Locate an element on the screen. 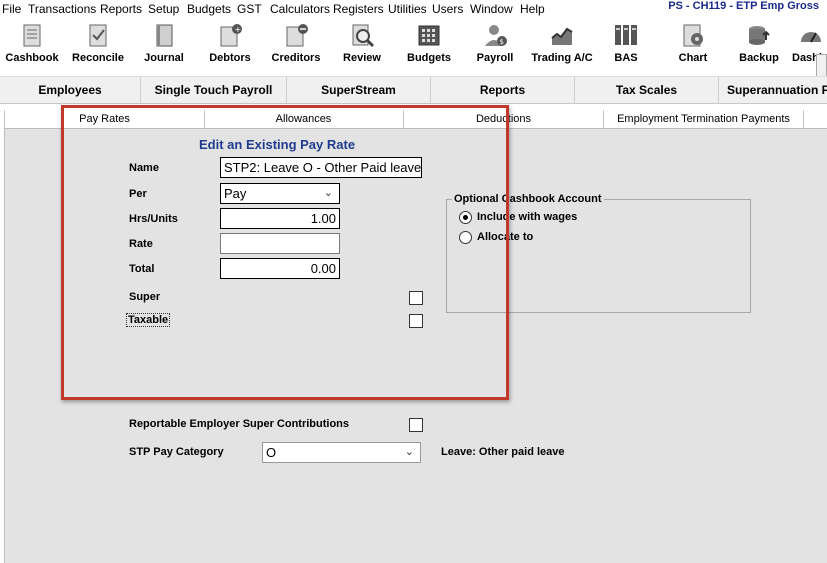 This screenshot has height=563, width=827. name-field: STP2: Leave O - Other Paid leave is located at coordinates (321, 167).